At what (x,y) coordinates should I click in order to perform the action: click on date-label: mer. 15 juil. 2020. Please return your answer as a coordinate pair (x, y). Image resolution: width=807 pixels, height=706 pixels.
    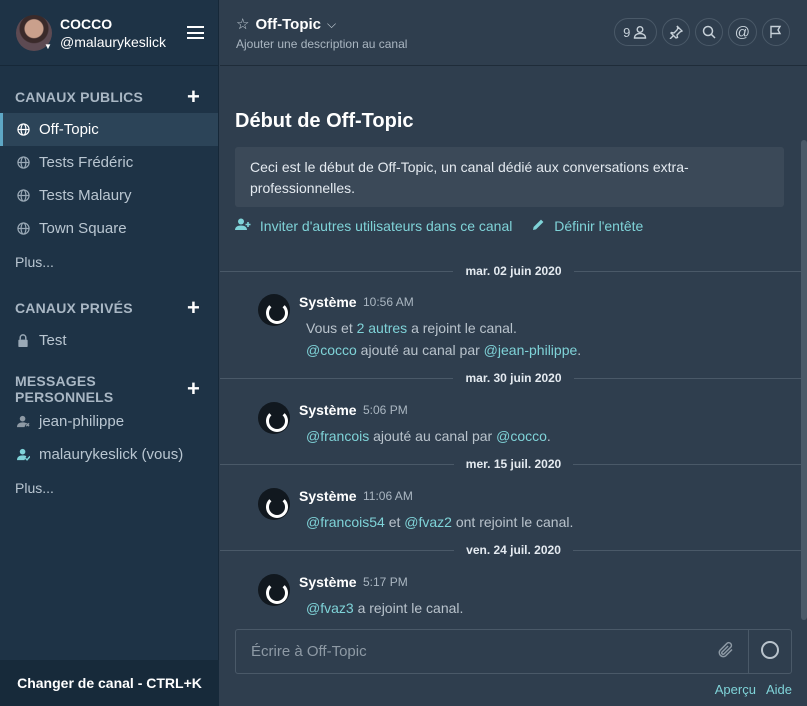
    Looking at the image, I should click on (513, 464).